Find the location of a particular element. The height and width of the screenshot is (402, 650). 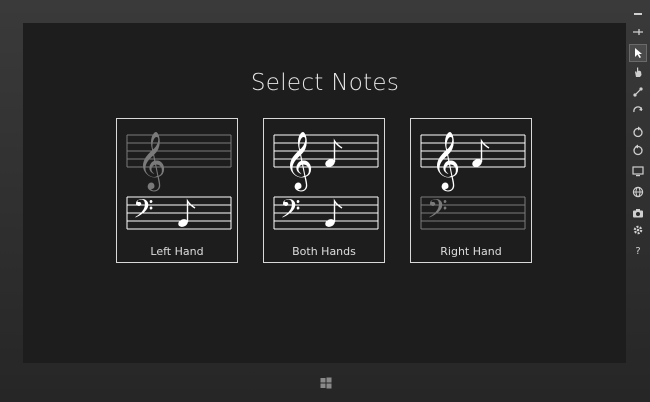

rotate-clockwise-icon is located at coordinates (638, 132).